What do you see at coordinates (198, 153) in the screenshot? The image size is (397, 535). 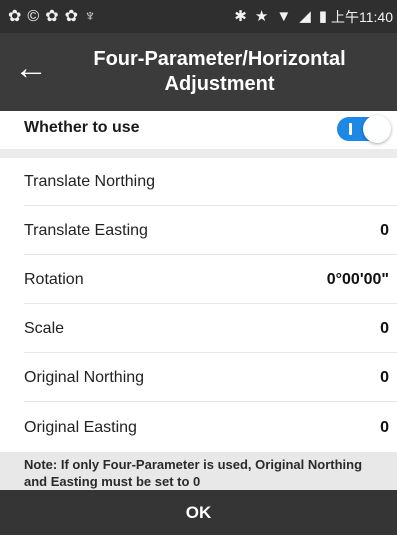 I see `section-divider` at bounding box center [198, 153].